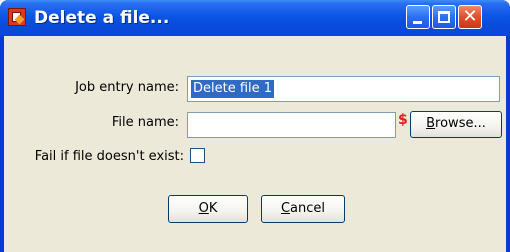 The image size is (510, 252). Describe the element at coordinates (145, 122) in the screenshot. I see `file-name-label: File name:` at that location.